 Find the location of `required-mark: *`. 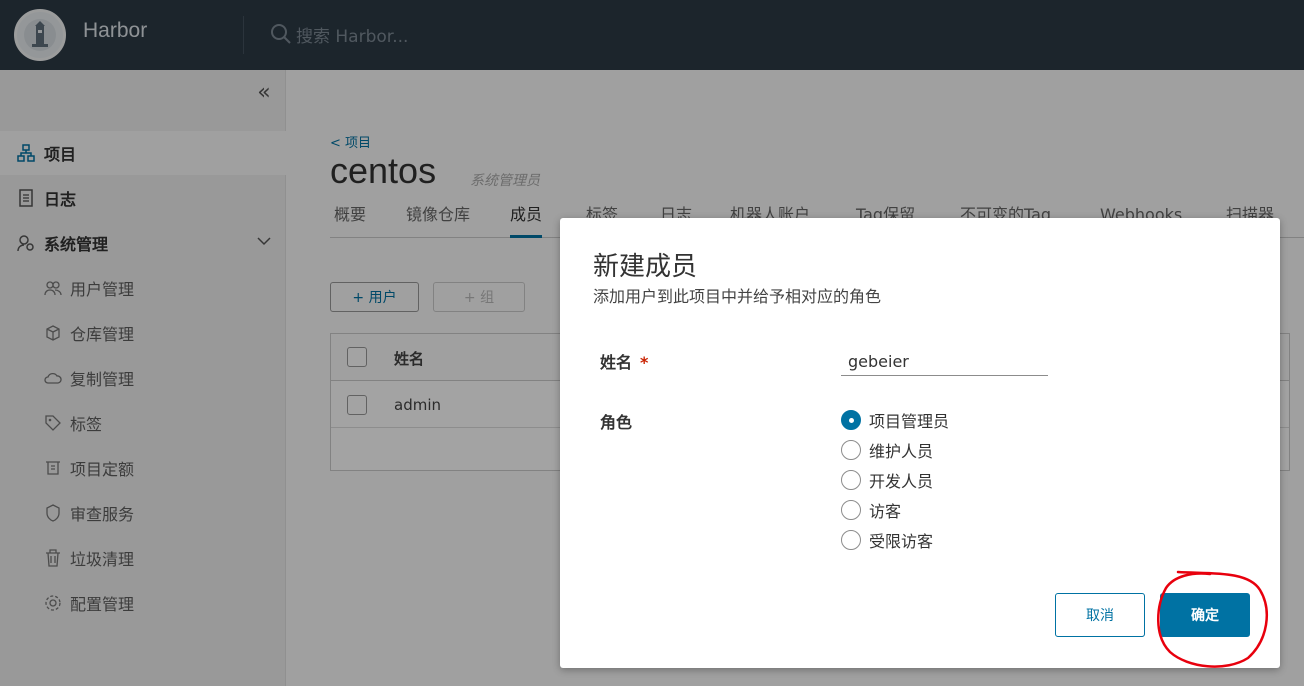

required-mark: * is located at coordinates (644, 362).